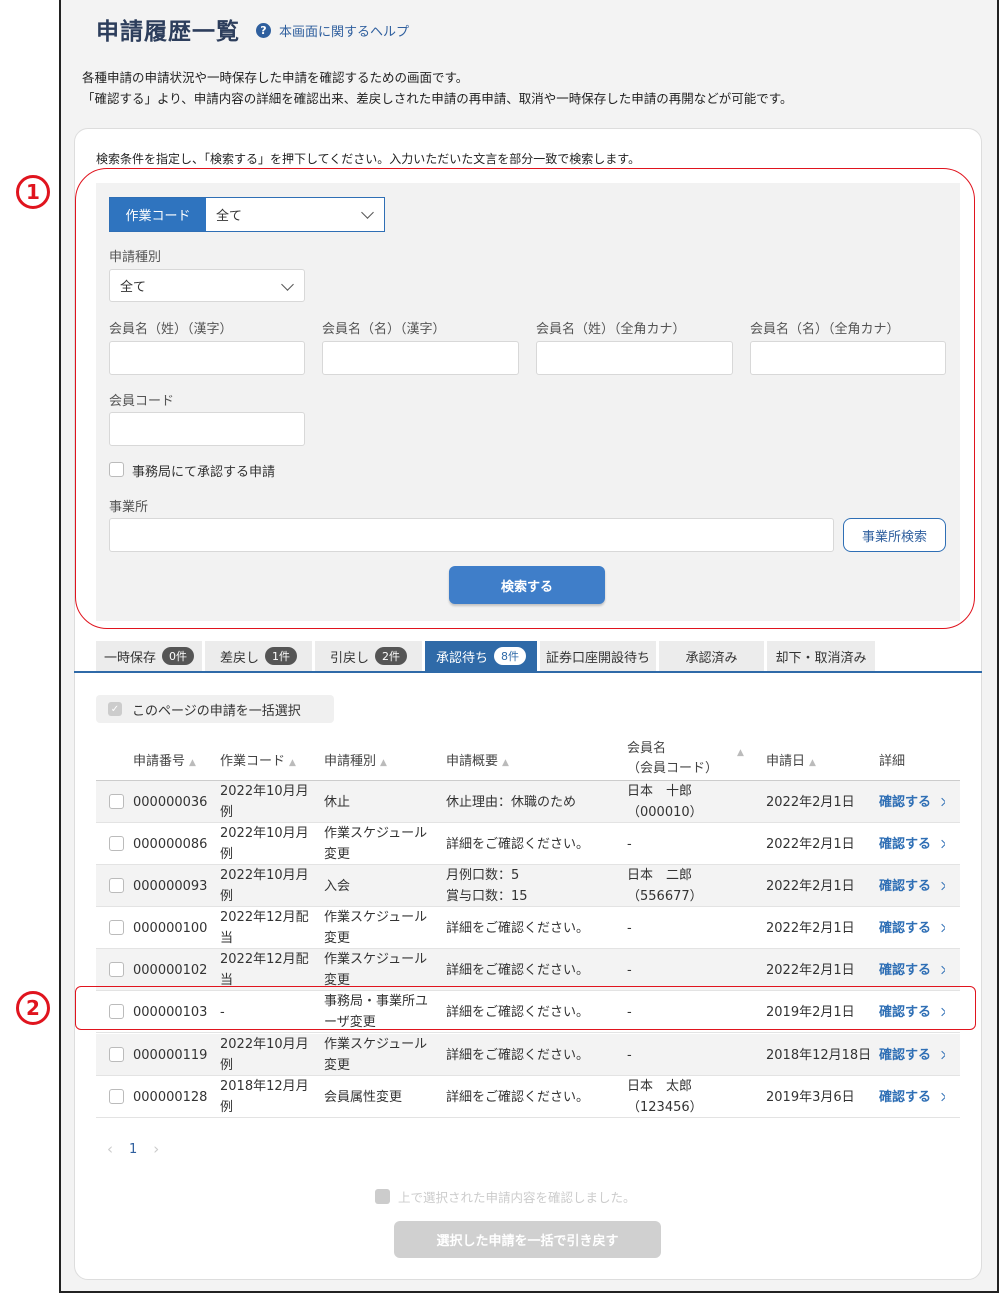  Describe the element at coordinates (129, 658) in the screenshot. I see `tab-label: 一時保存` at that location.